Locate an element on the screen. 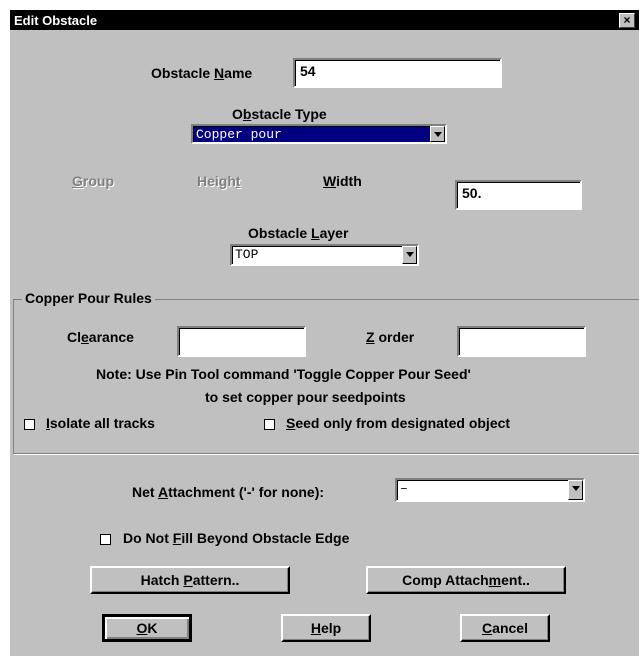 The width and height of the screenshot is (639, 656). obstacle-layer-value: TOP is located at coordinates (247, 254).